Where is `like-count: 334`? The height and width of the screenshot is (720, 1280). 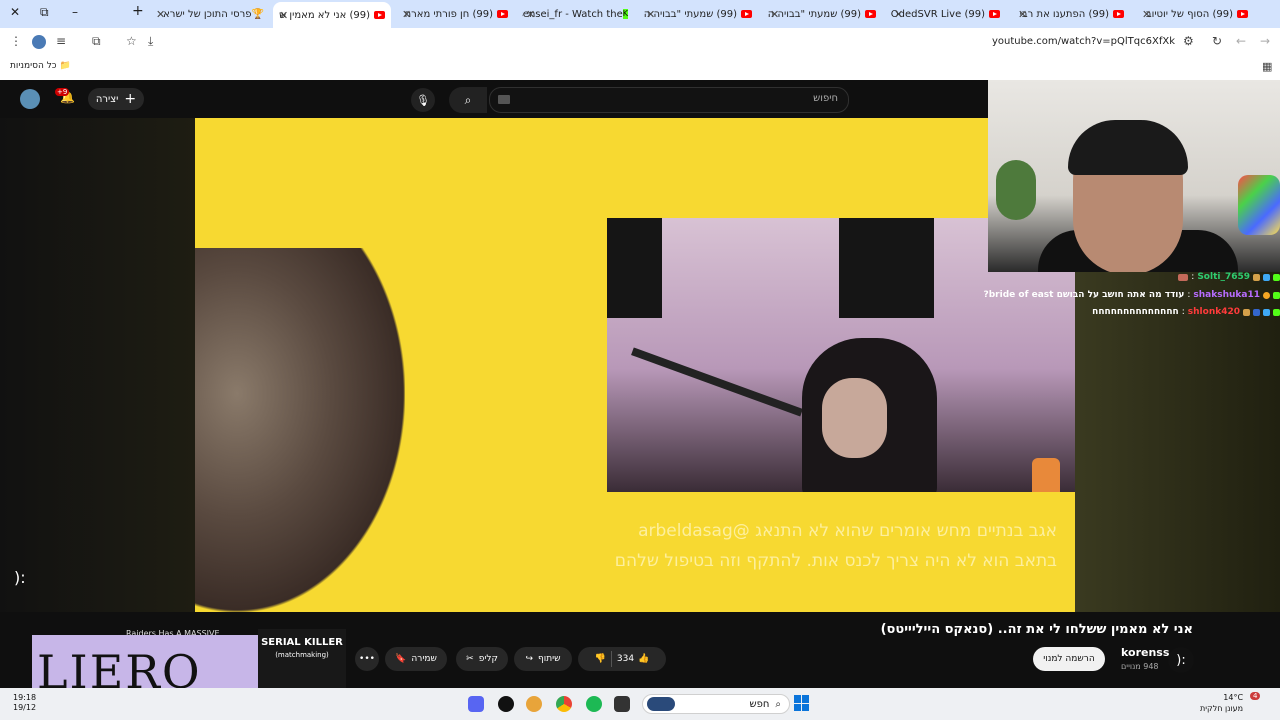
like-count: 334 is located at coordinates (625, 659).